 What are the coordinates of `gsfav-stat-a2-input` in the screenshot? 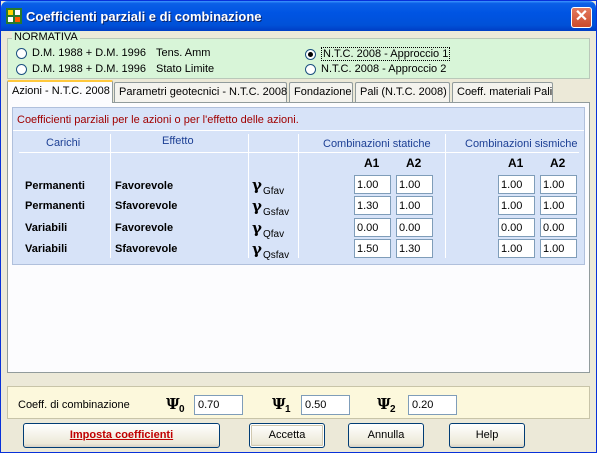 It's located at (414, 205).